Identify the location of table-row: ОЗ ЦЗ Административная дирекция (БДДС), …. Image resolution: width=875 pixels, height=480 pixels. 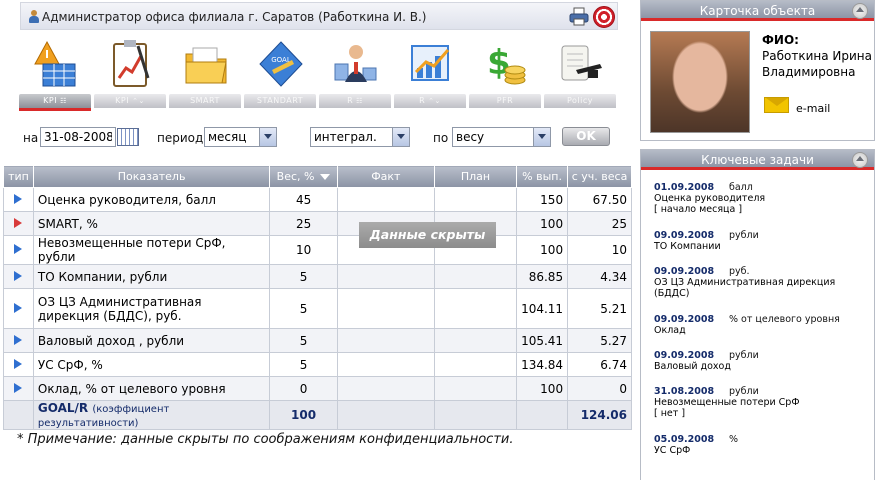
(317, 308).